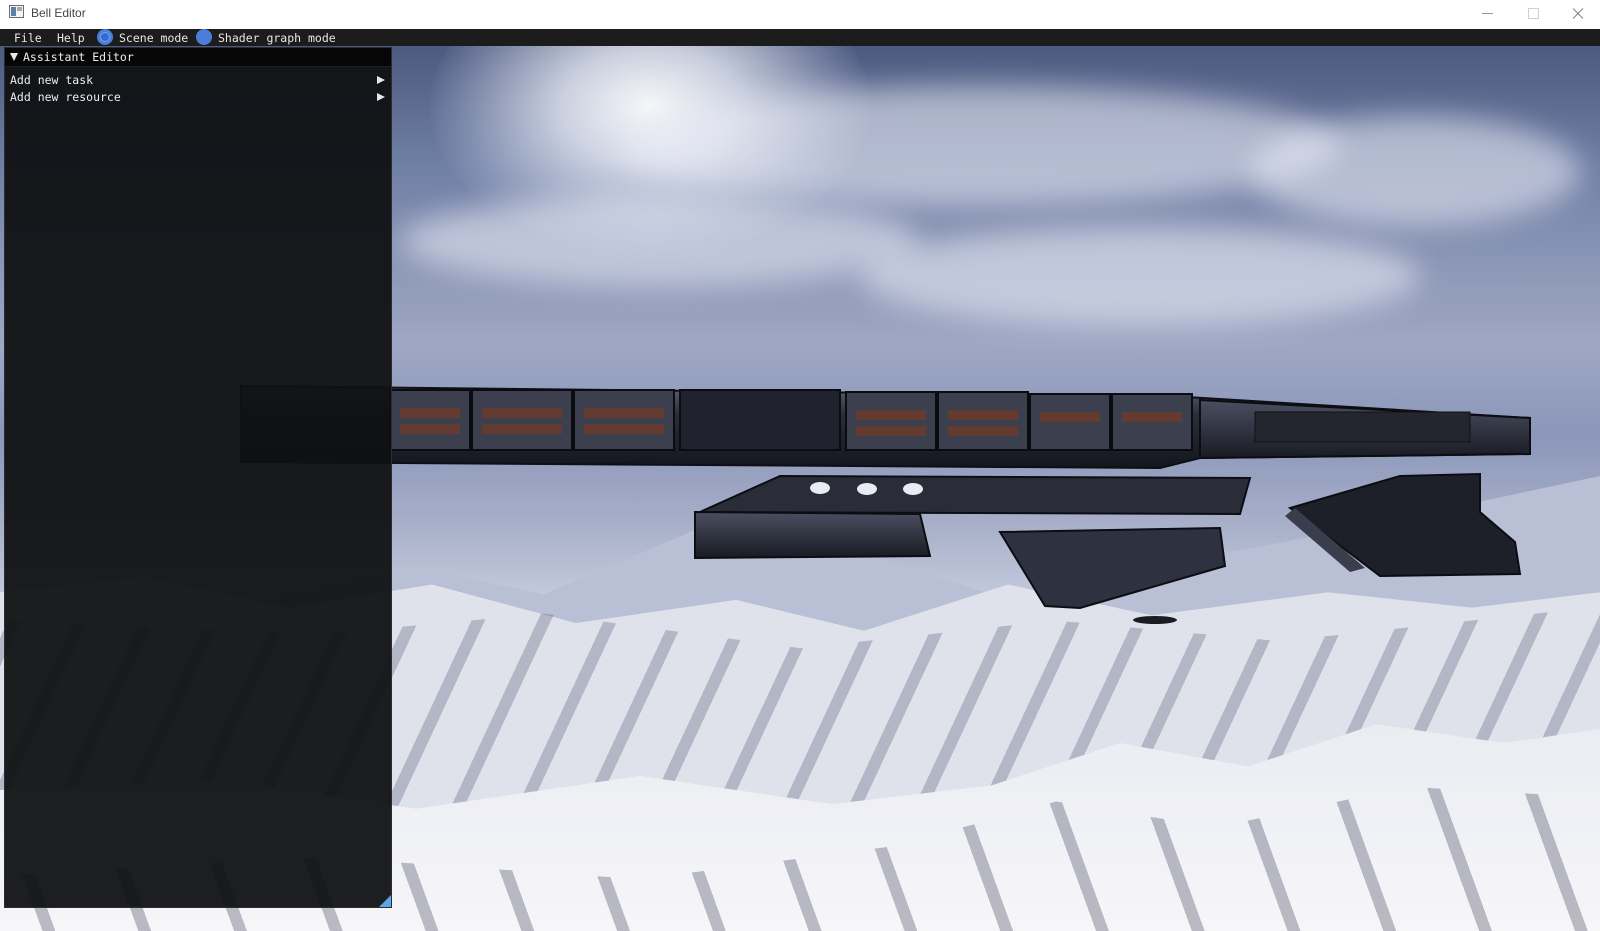 The image size is (1600, 931). Describe the element at coordinates (153, 38) in the screenshot. I see `scene-mode-label: Scene mode` at that location.